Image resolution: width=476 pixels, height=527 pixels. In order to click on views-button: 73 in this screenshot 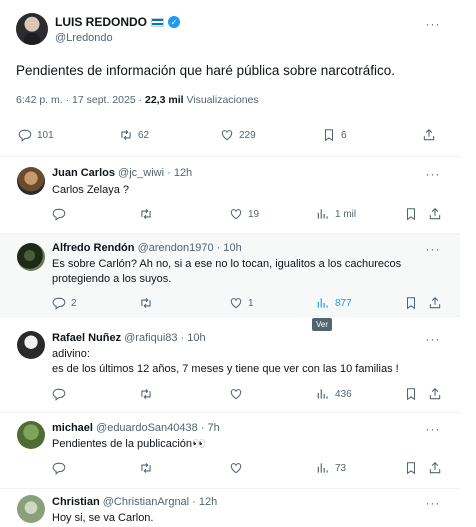, I will do `click(331, 468)`.